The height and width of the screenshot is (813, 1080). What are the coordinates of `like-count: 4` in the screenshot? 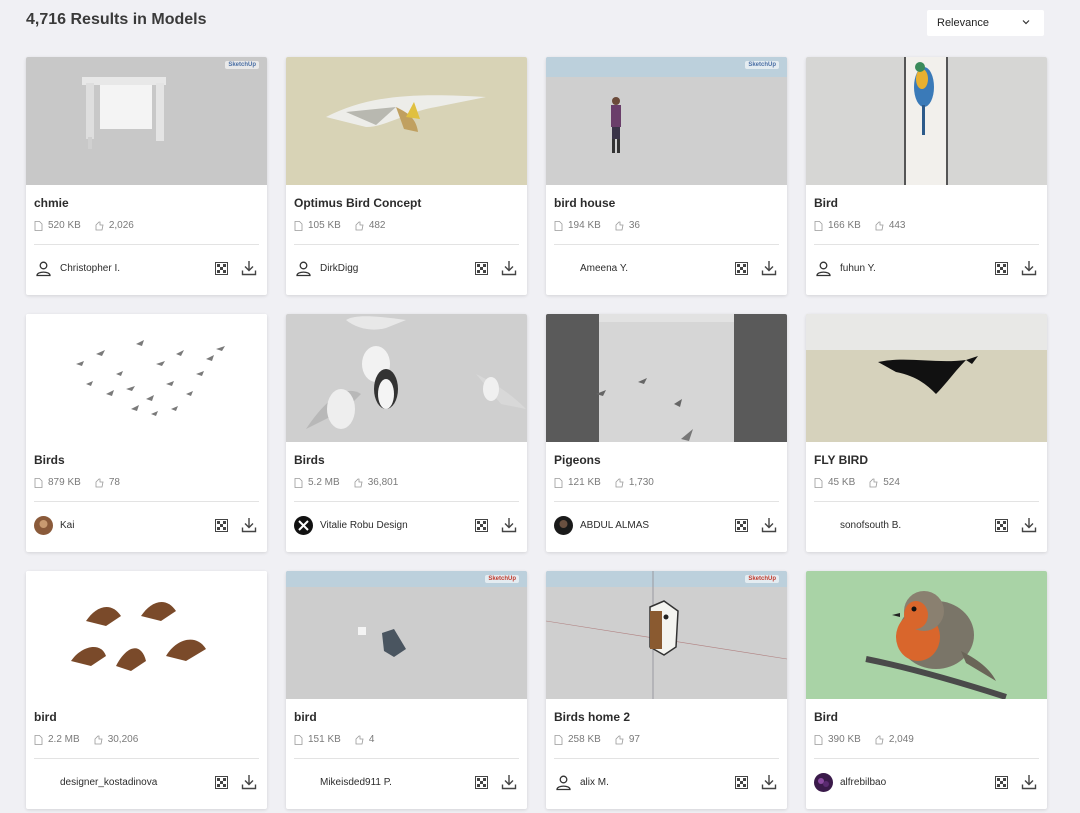 It's located at (371, 739).